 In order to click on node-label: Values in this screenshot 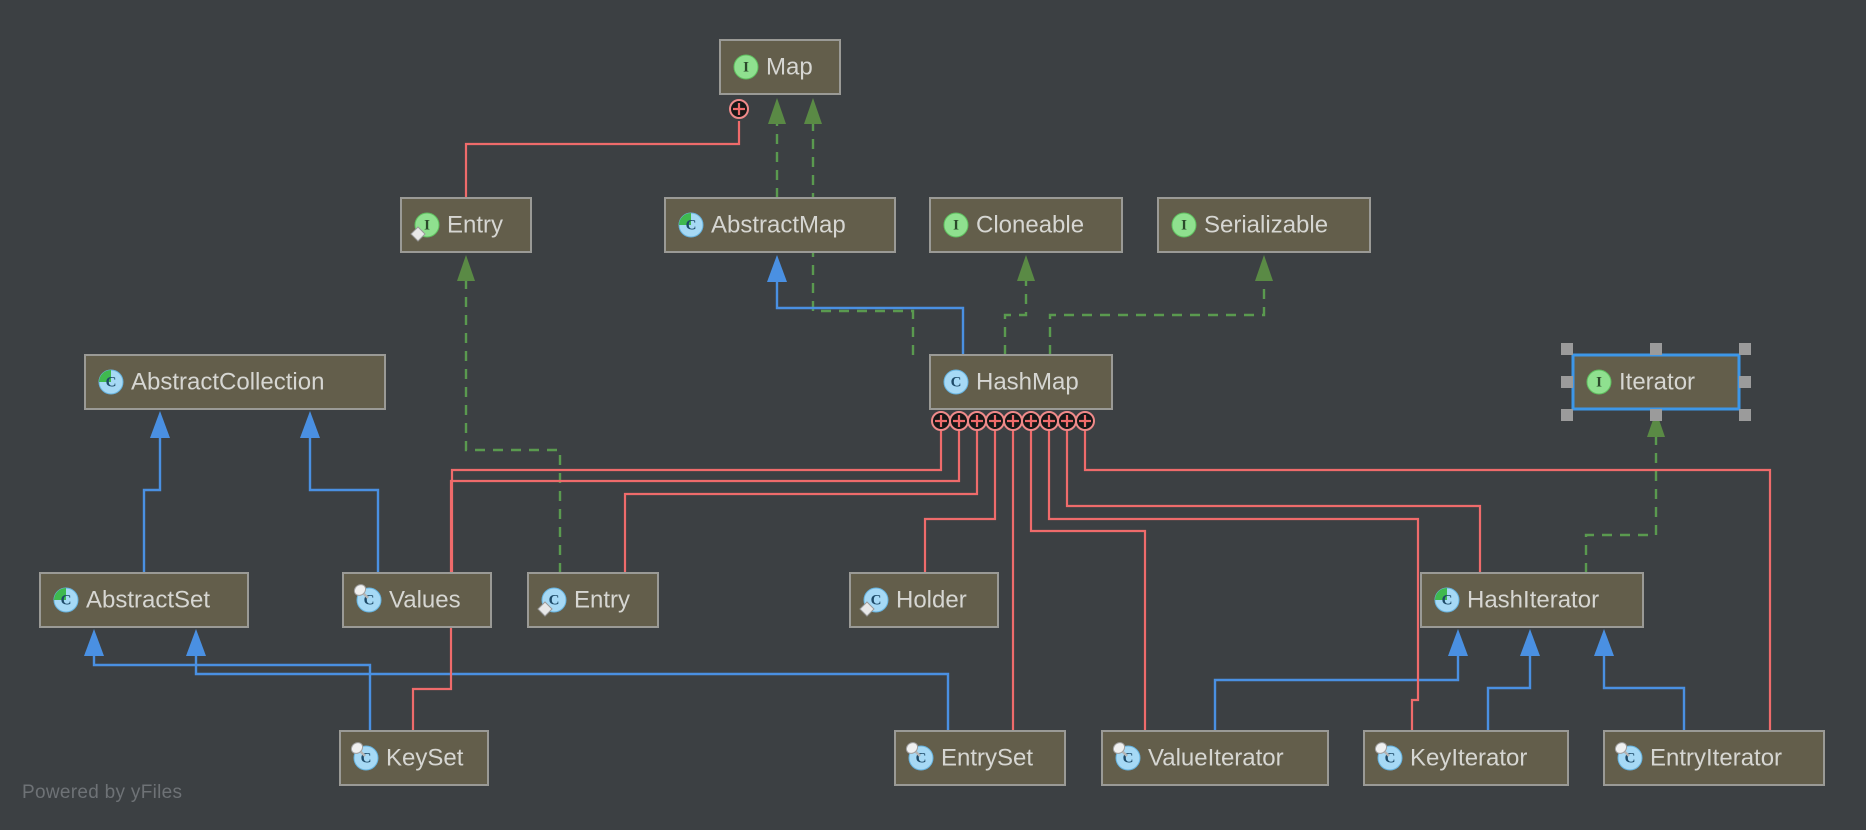, I will do `click(425, 599)`.